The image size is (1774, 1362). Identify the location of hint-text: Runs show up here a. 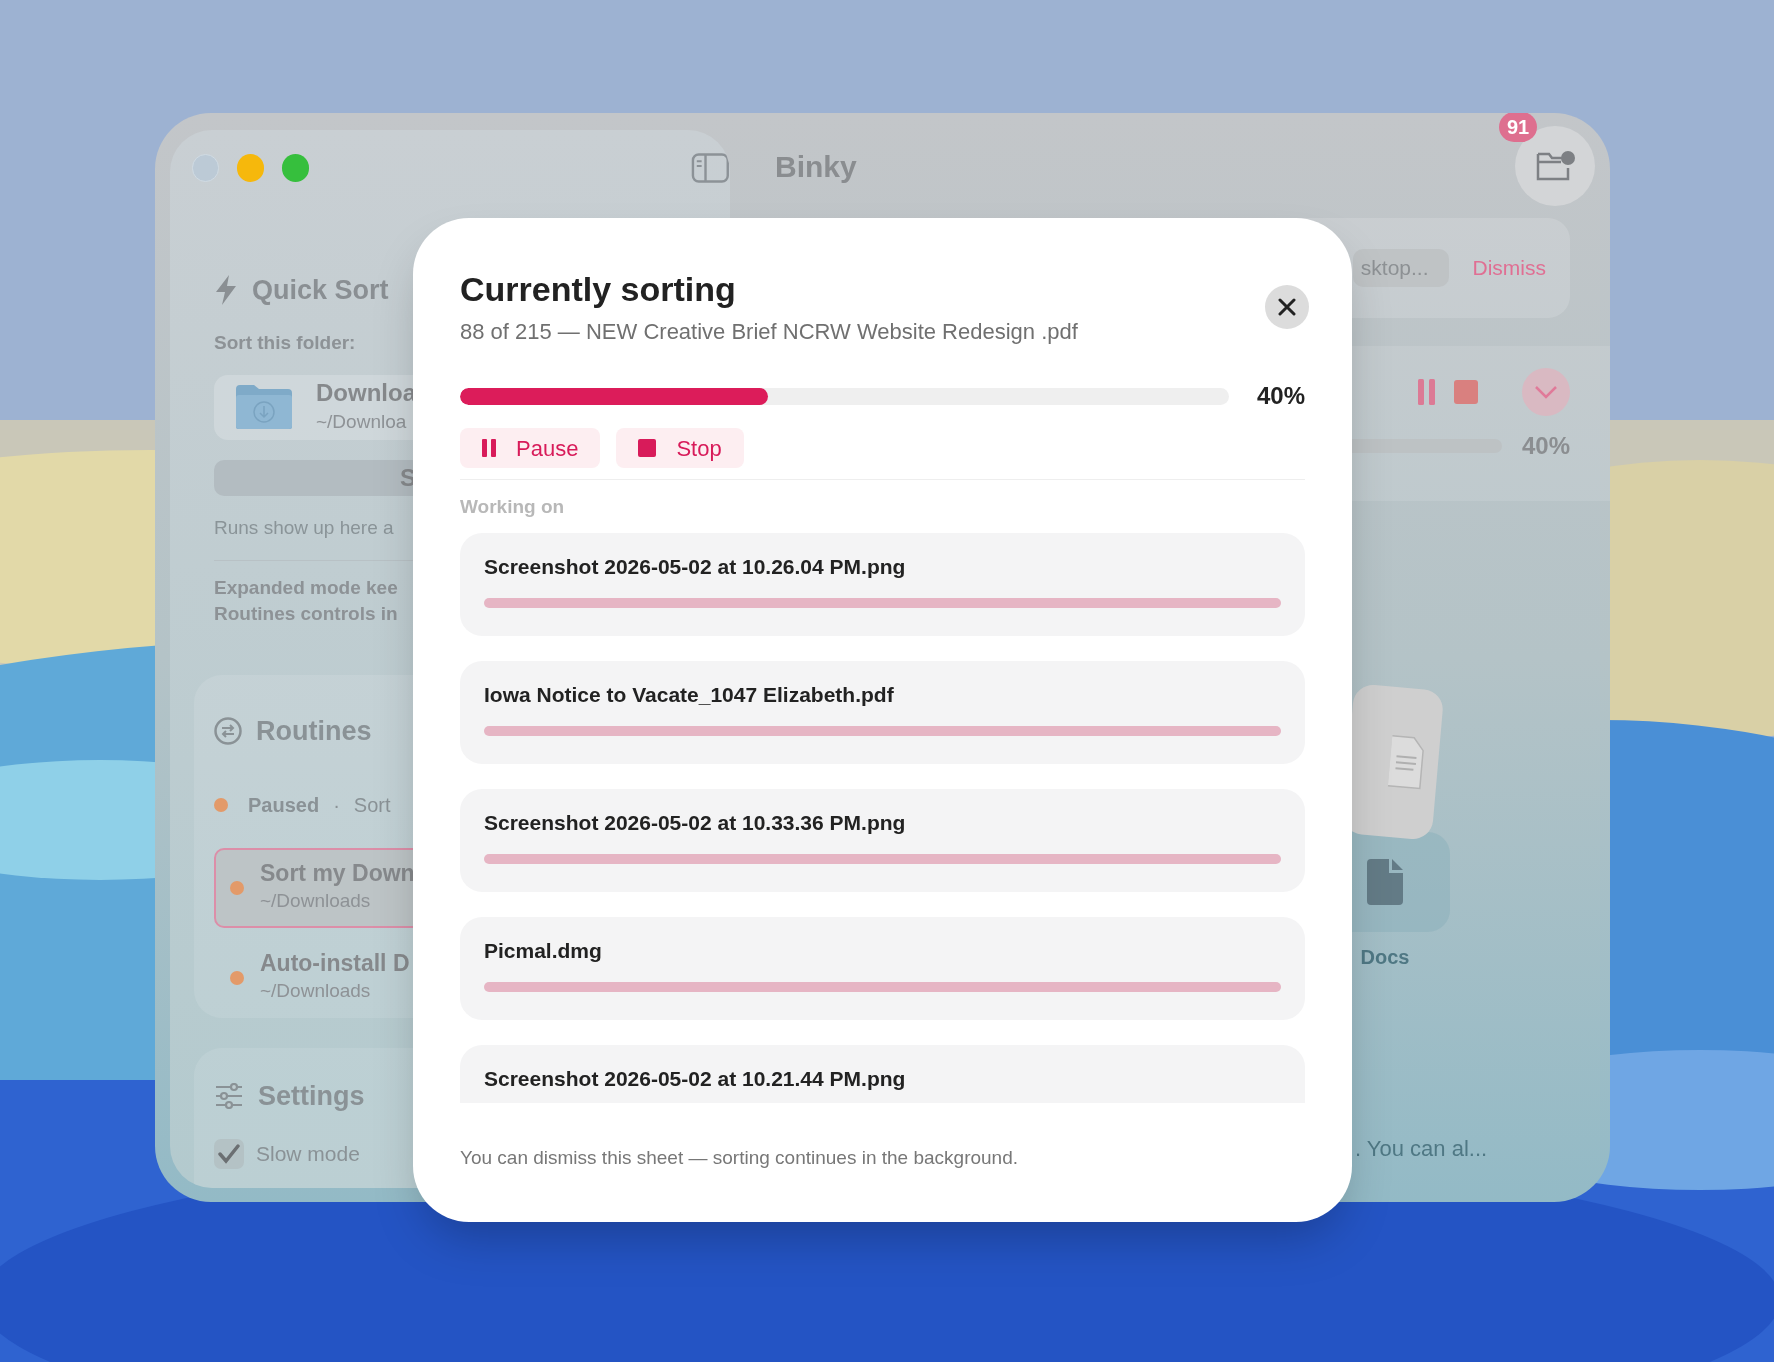
(304, 527).